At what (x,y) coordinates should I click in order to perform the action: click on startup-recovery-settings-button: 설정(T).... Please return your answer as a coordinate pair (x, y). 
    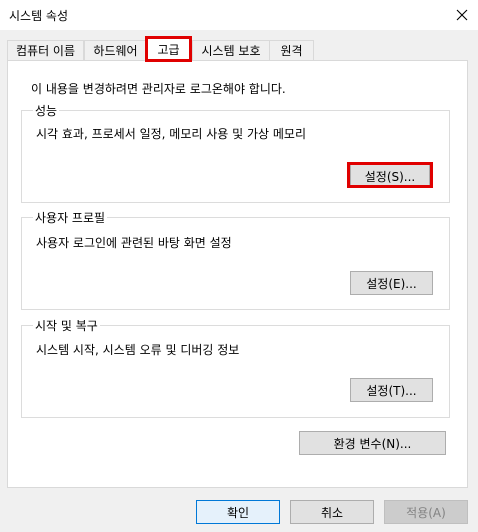
    Looking at the image, I should click on (391, 390).